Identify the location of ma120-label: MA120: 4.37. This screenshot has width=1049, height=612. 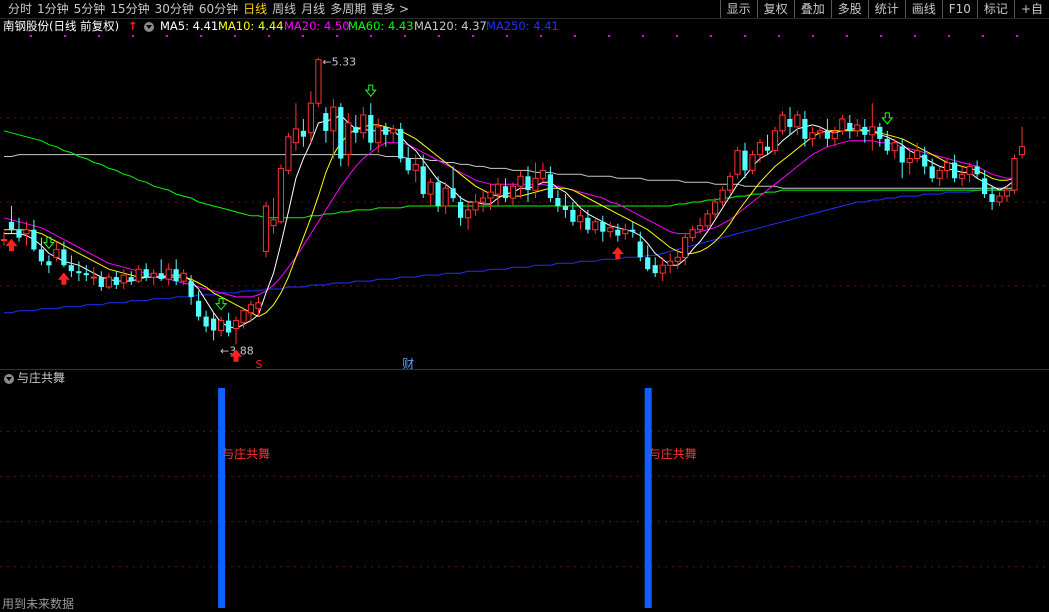
(450, 26).